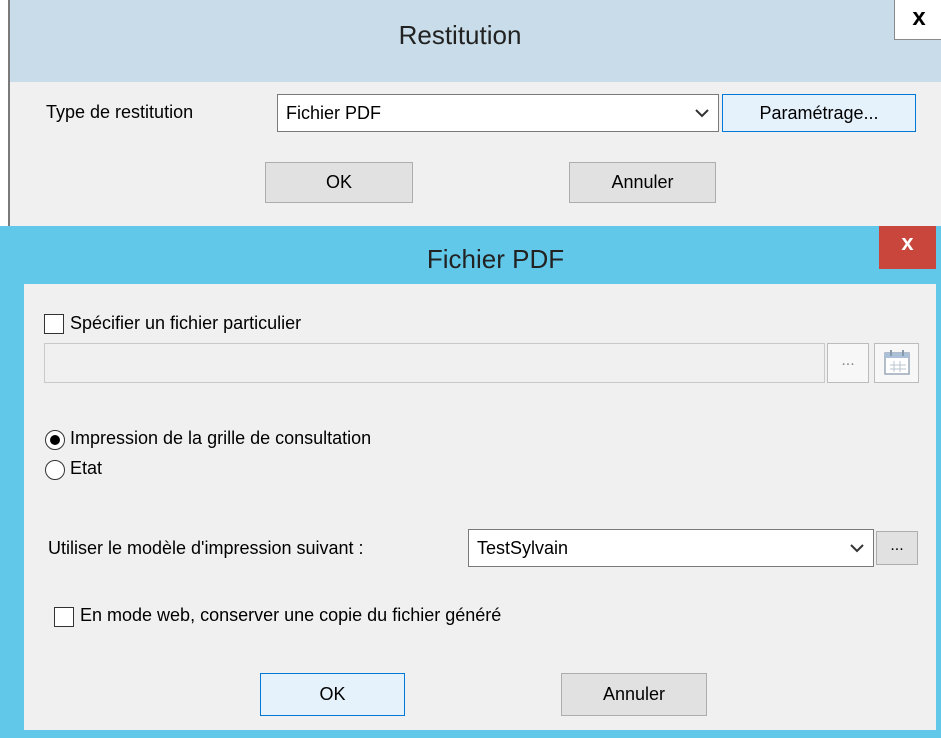 Image resolution: width=941 pixels, height=738 pixels. What do you see at coordinates (86, 468) in the screenshot?
I see `radio-etat-label: Etat` at bounding box center [86, 468].